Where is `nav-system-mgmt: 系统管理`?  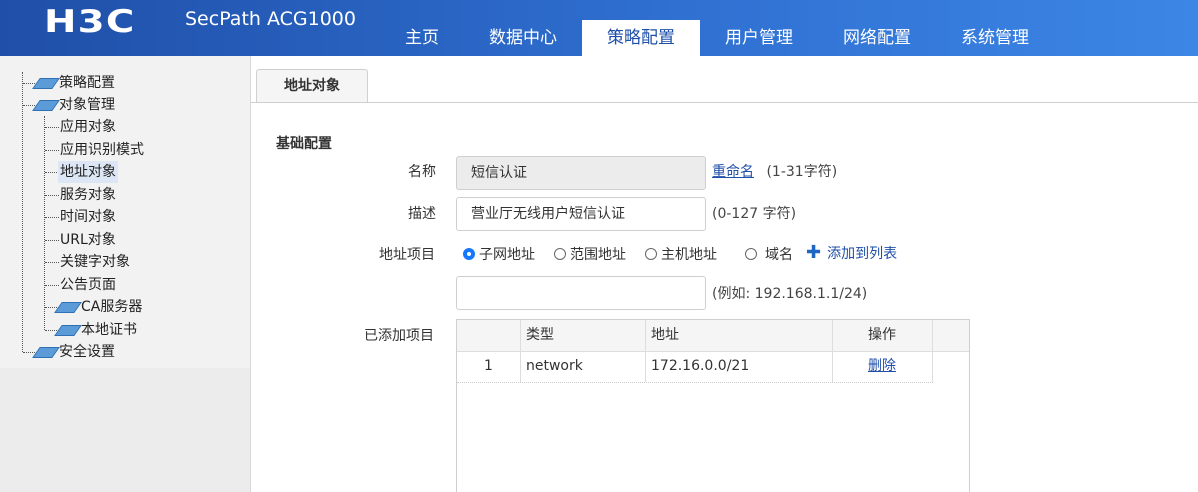
nav-system-mgmt: 系统管理 is located at coordinates (995, 38).